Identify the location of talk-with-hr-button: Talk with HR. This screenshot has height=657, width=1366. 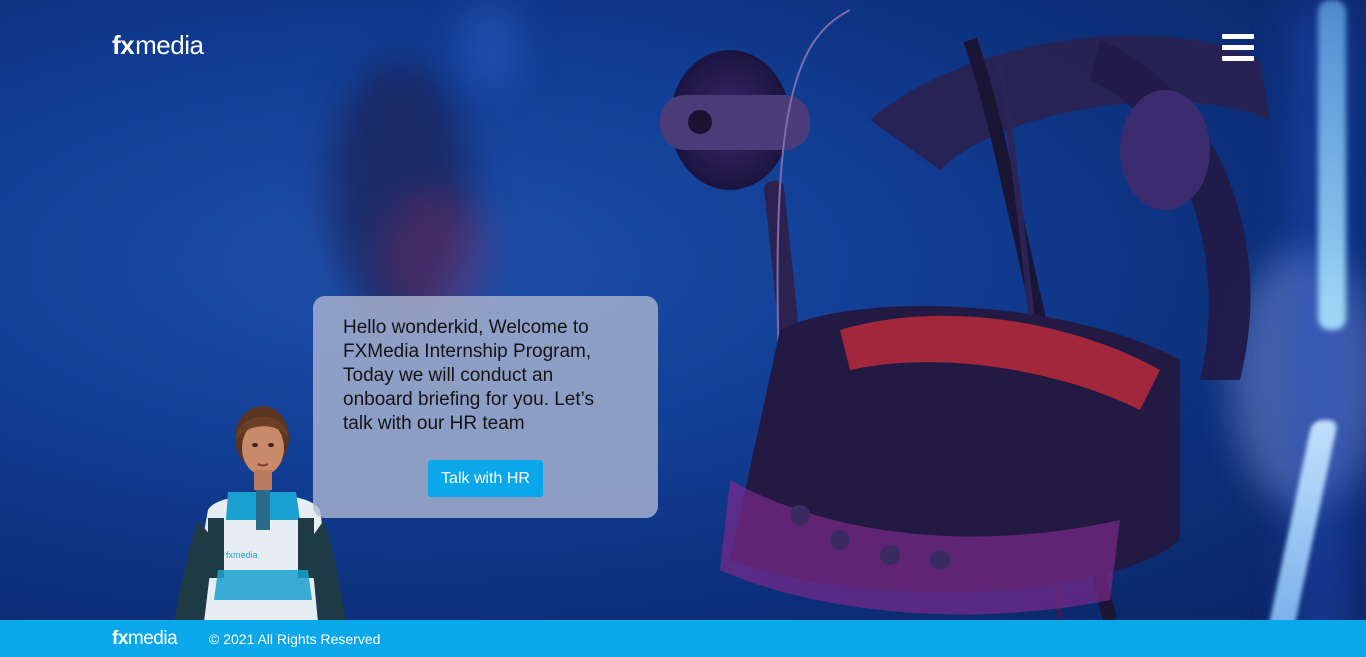
(485, 478).